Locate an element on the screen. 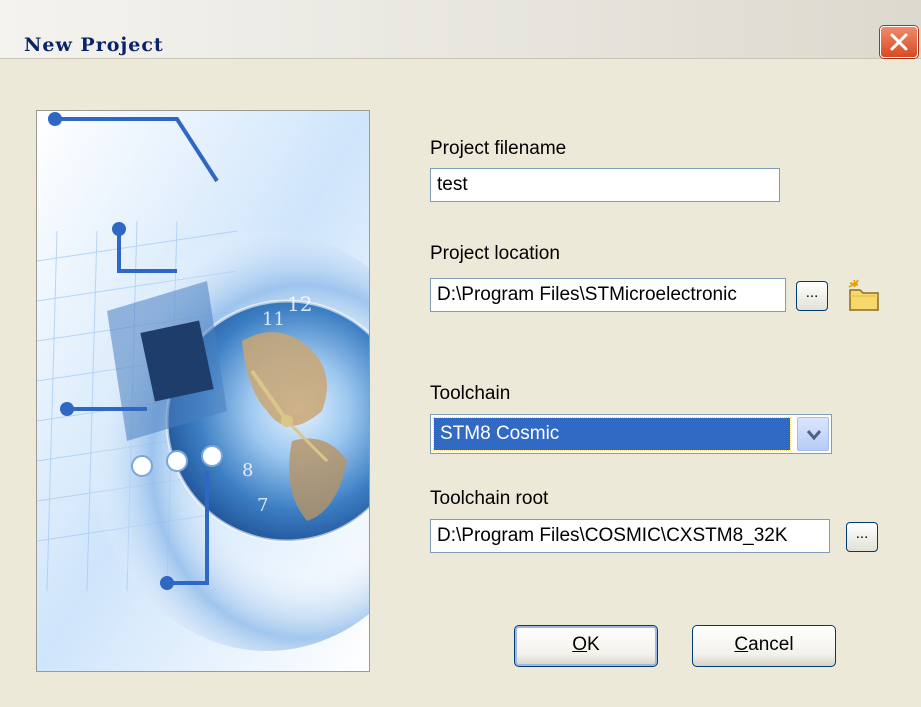  svg-text: 11 is located at coordinates (273, 319).